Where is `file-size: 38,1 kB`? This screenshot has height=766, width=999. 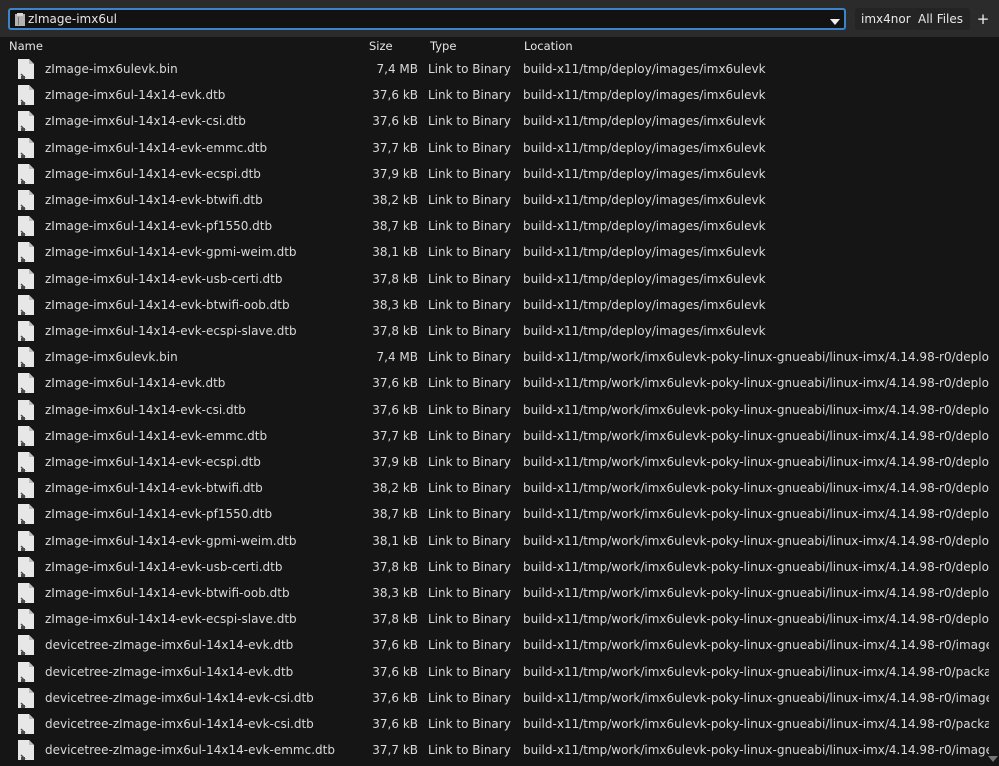 file-size: 38,1 kB is located at coordinates (395, 540).